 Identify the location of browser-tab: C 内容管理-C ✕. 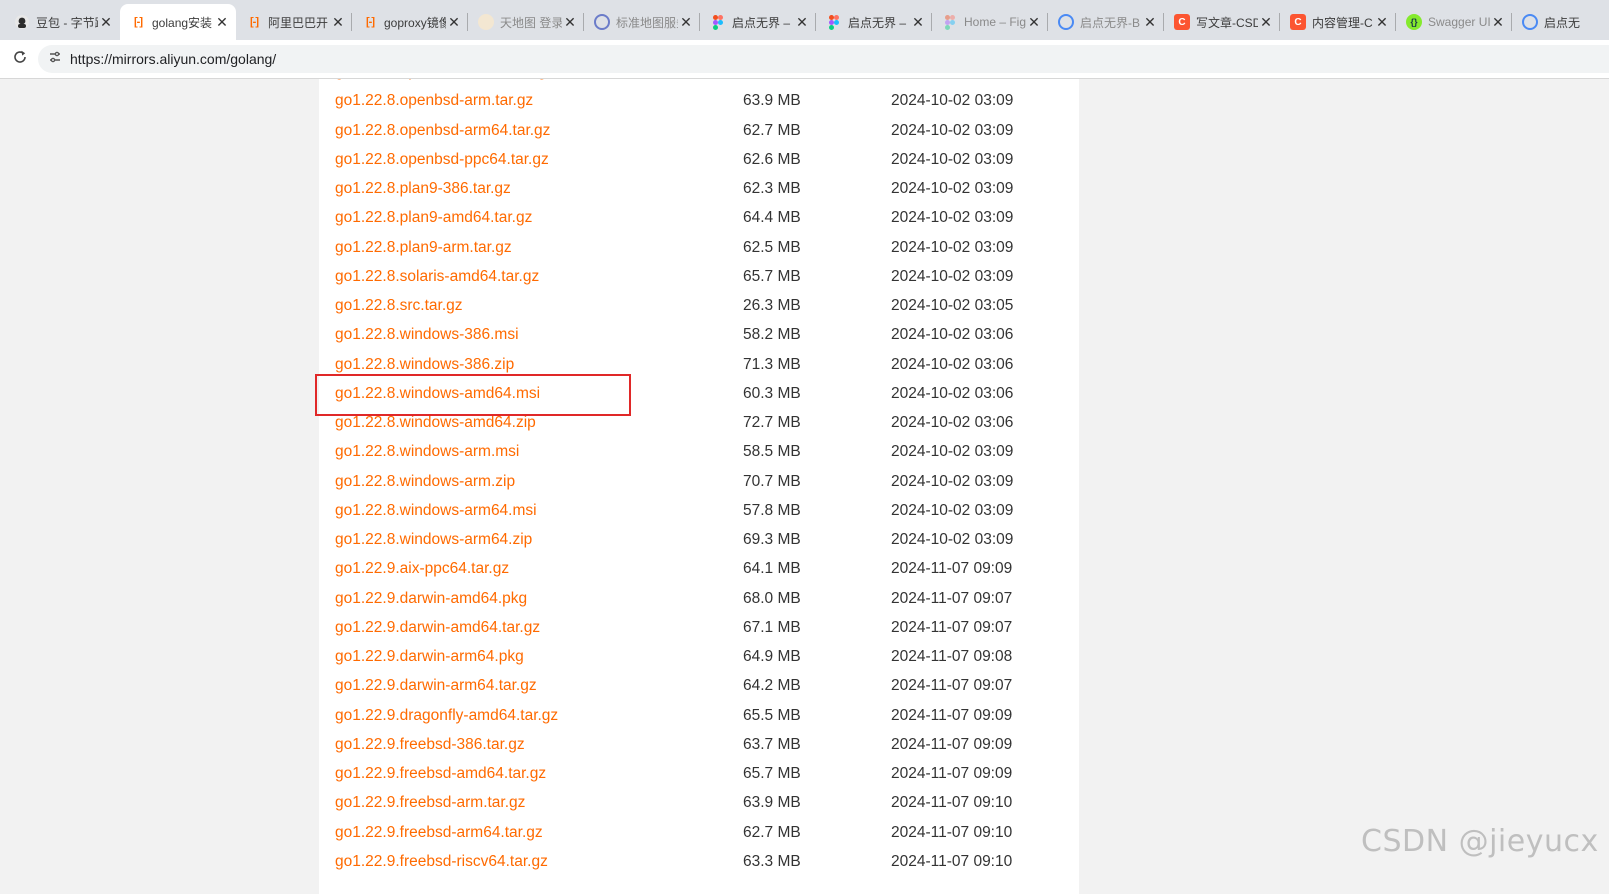
(1338, 22).